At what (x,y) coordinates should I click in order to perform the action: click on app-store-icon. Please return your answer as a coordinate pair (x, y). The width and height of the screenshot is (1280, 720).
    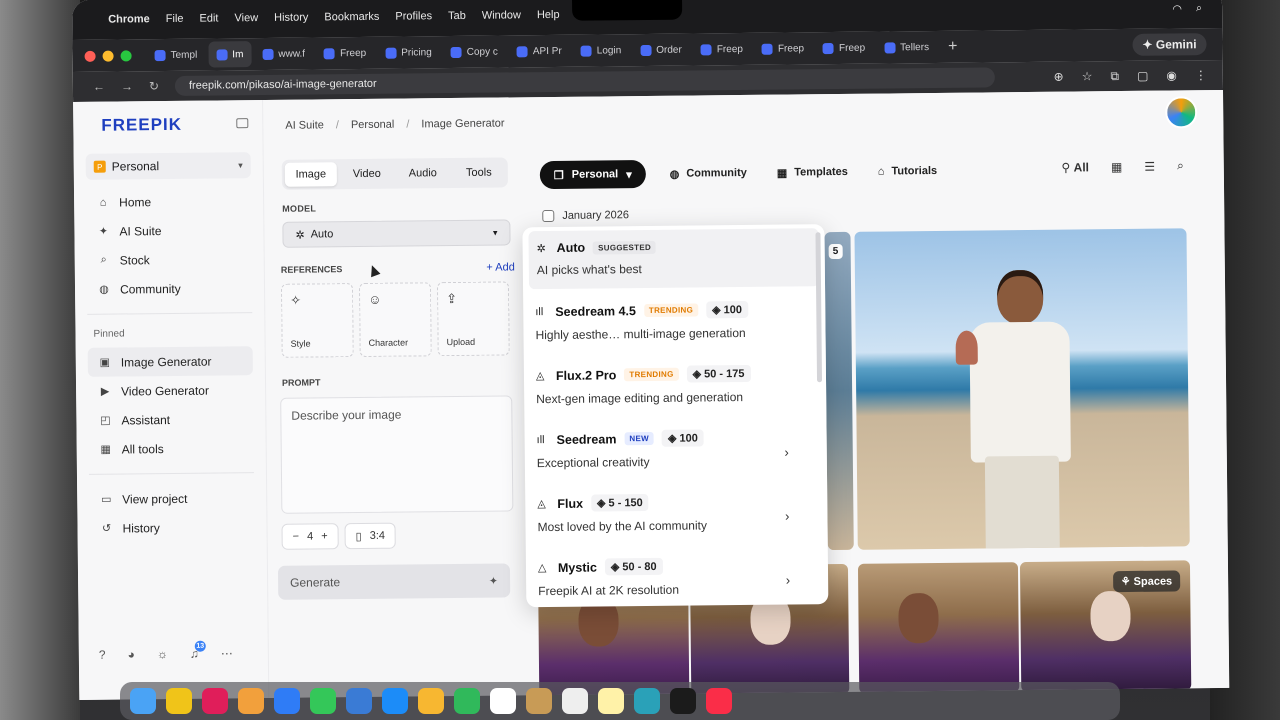
    Looking at the image, I should click on (395, 701).